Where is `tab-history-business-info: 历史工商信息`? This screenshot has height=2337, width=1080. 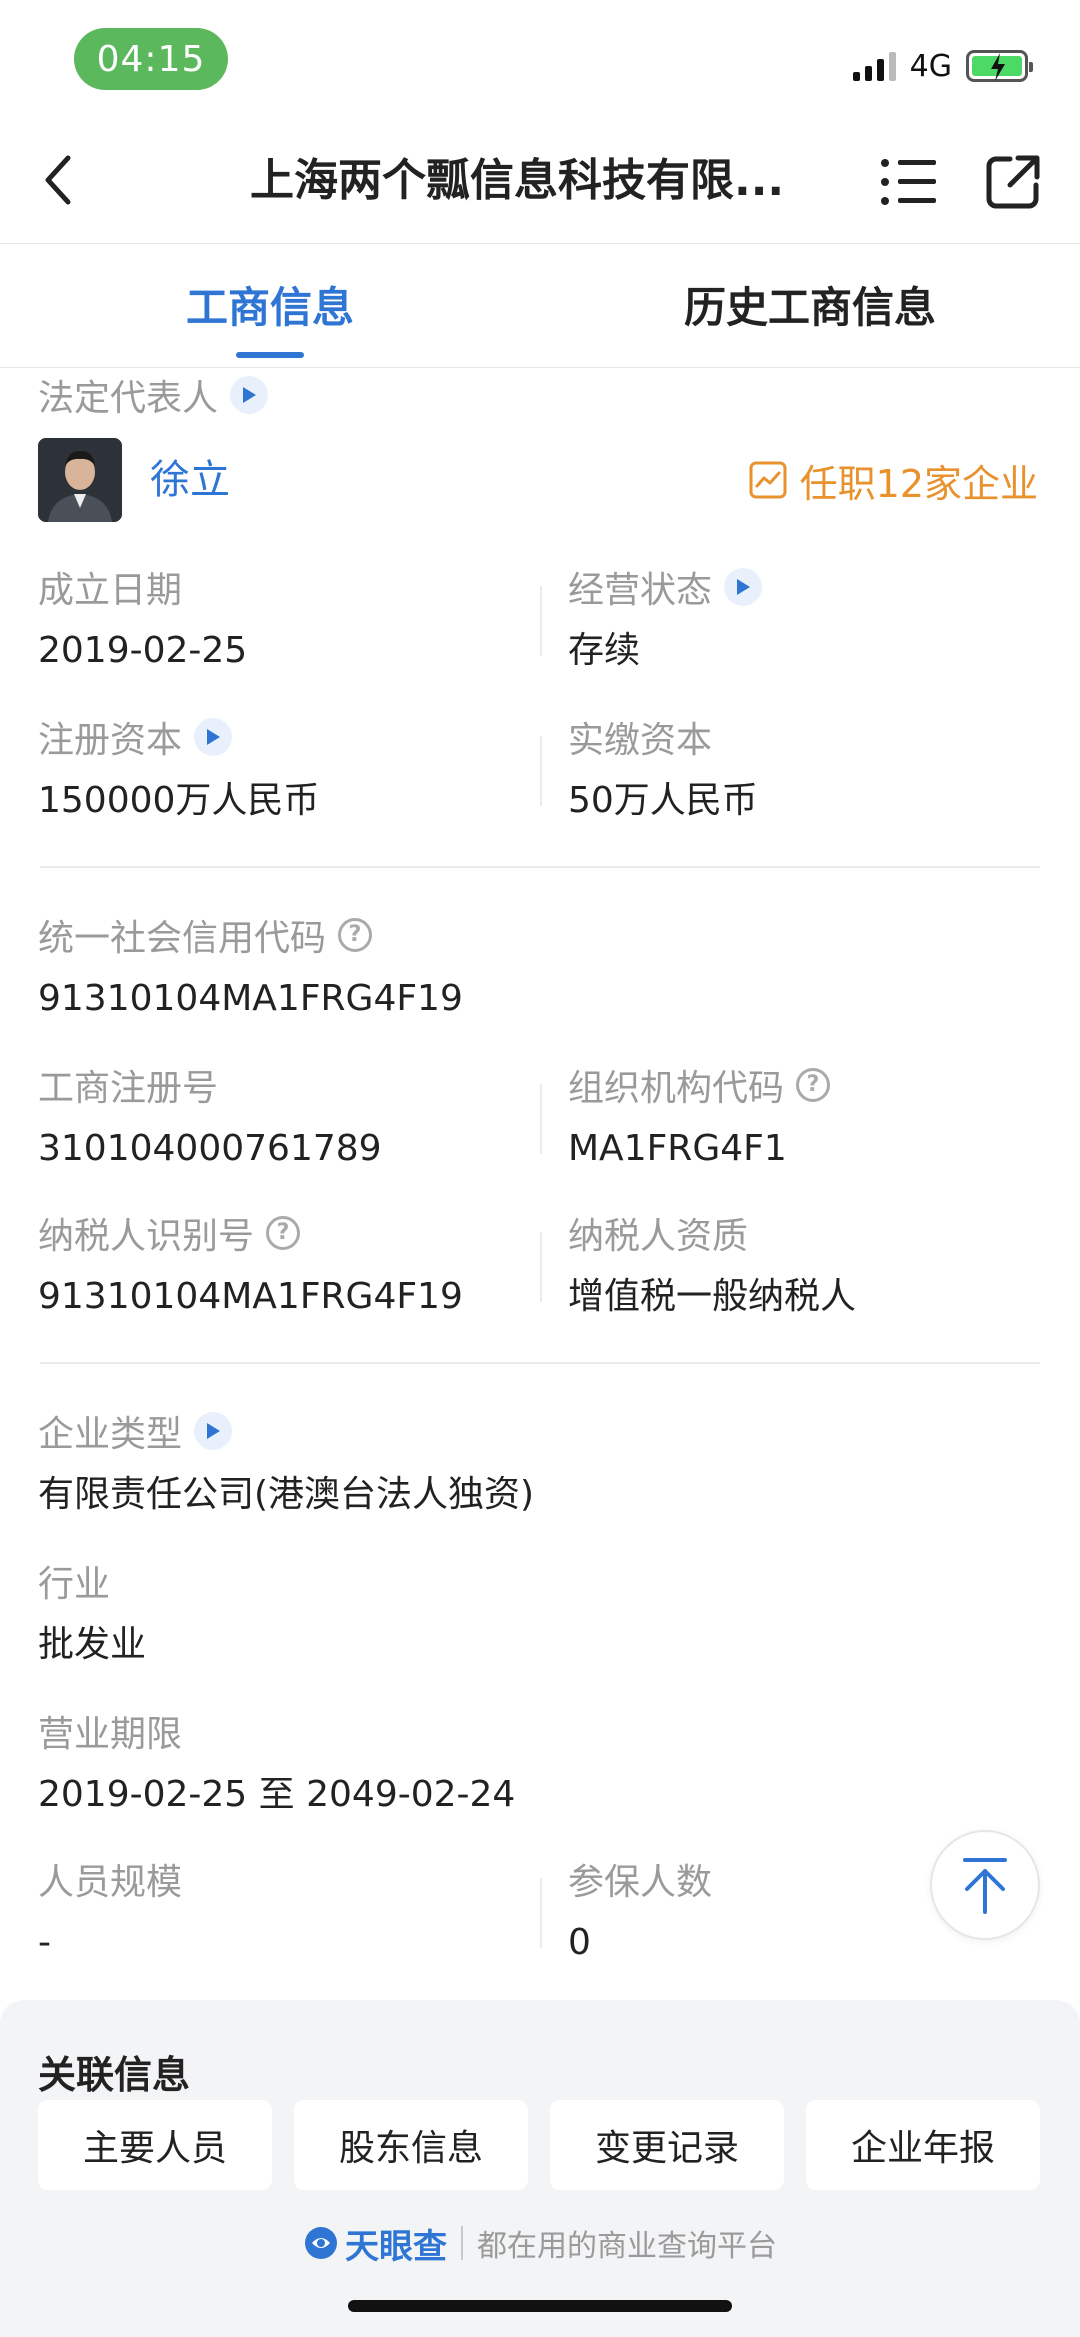 tab-history-business-info: 历史工商信息 is located at coordinates (810, 308).